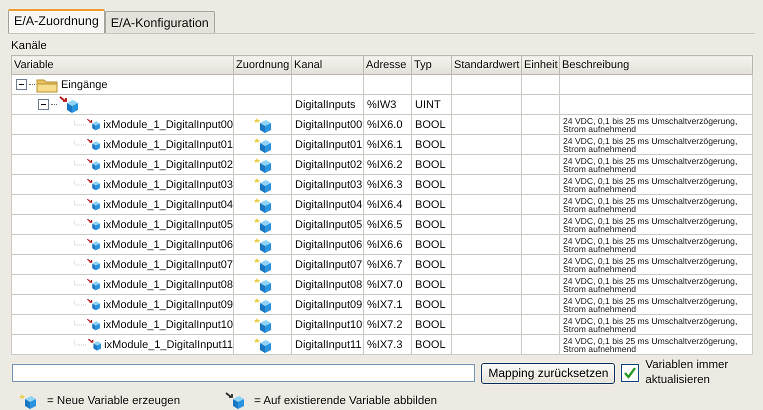 The image size is (763, 410). I want to click on address: %IX7.2, so click(384, 324).